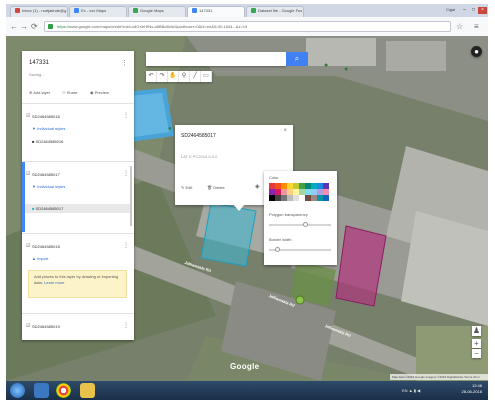 The width and height of the screenshot is (495, 405). I want to click on my-maps-icon, so click(194, 11).